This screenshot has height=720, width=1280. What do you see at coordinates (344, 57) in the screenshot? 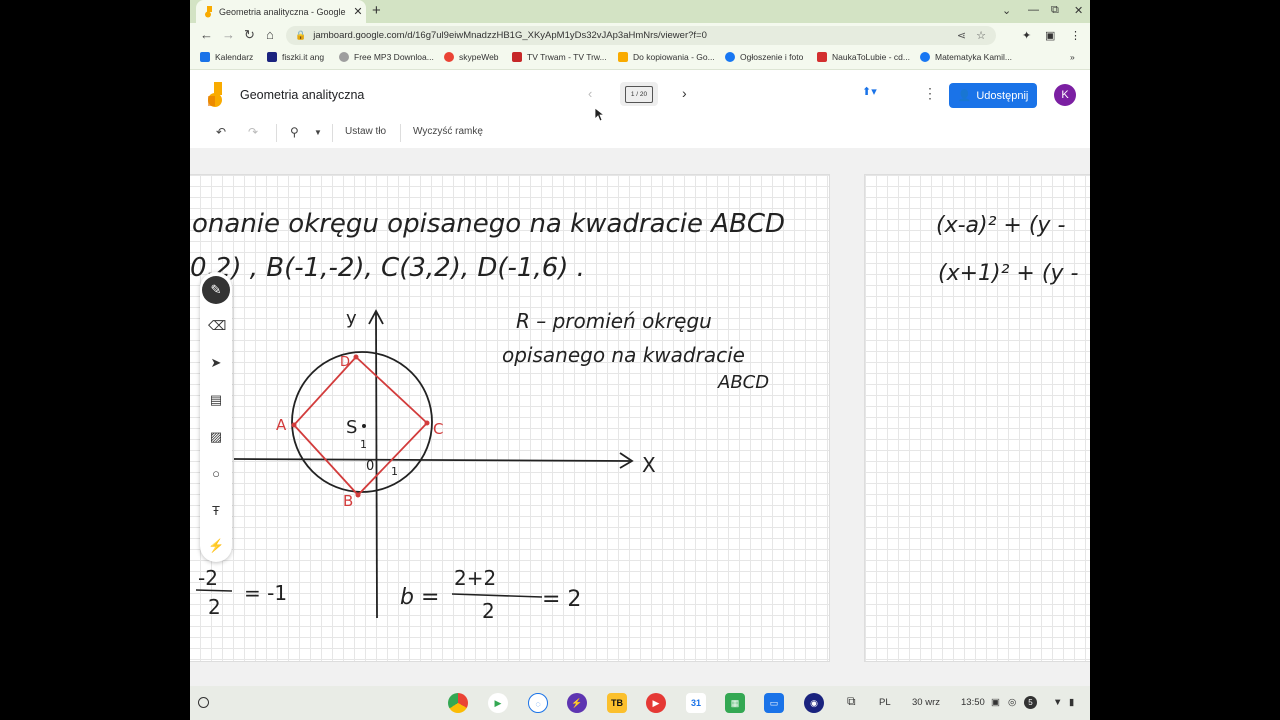
I see `headphones-icon` at bounding box center [344, 57].